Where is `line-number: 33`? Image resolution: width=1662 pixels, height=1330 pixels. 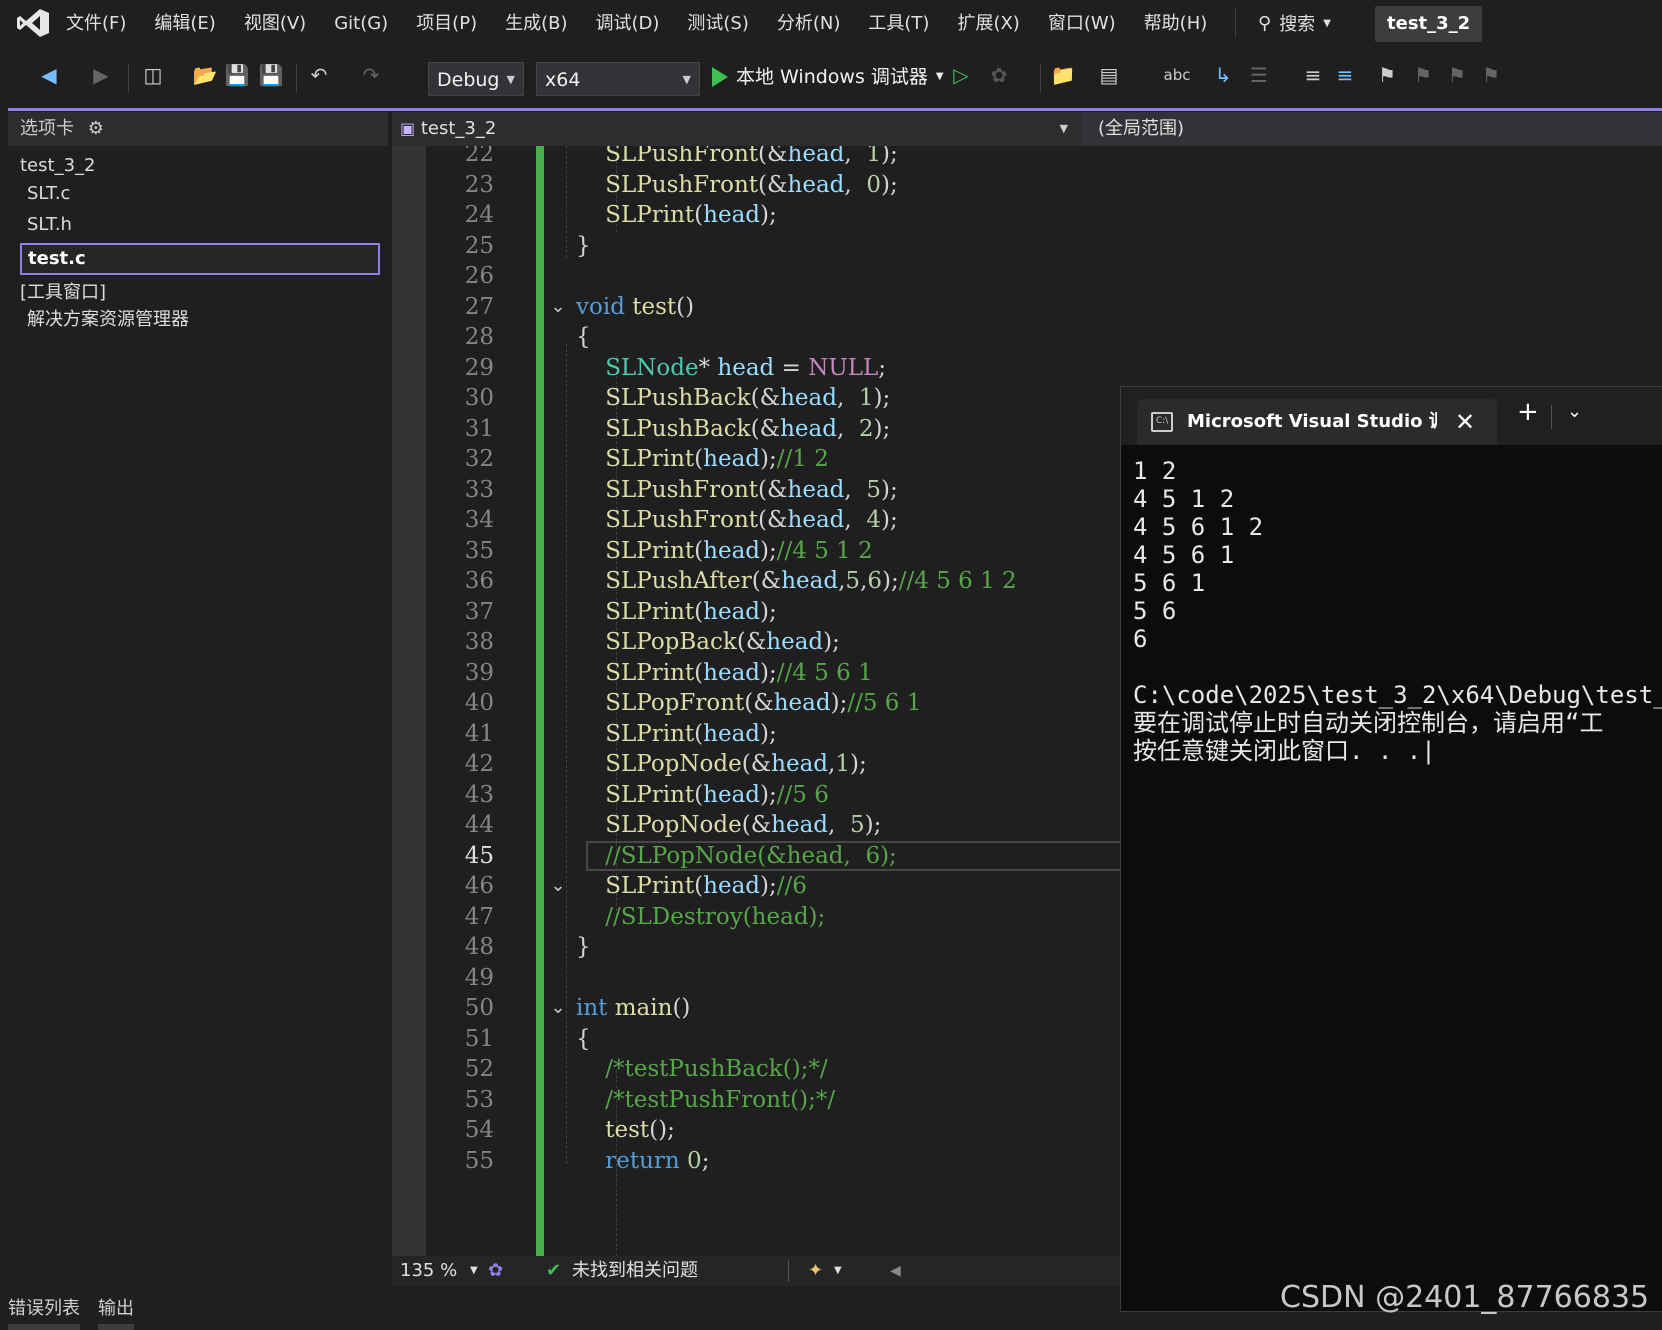 line-number: 33 is located at coordinates (479, 489).